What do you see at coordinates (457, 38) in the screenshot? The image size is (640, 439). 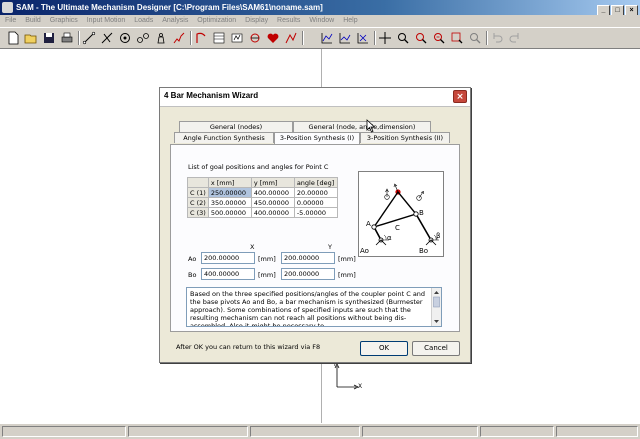 I see `zoom-all-icon` at bounding box center [457, 38].